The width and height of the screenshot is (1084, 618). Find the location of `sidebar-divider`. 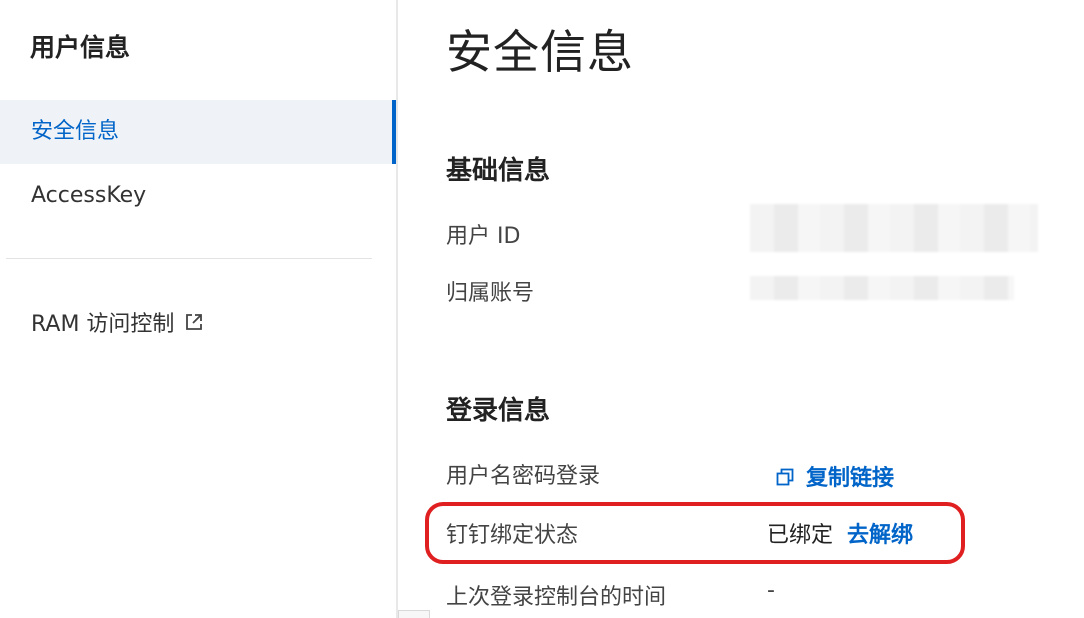

sidebar-divider is located at coordinates (189, 258).